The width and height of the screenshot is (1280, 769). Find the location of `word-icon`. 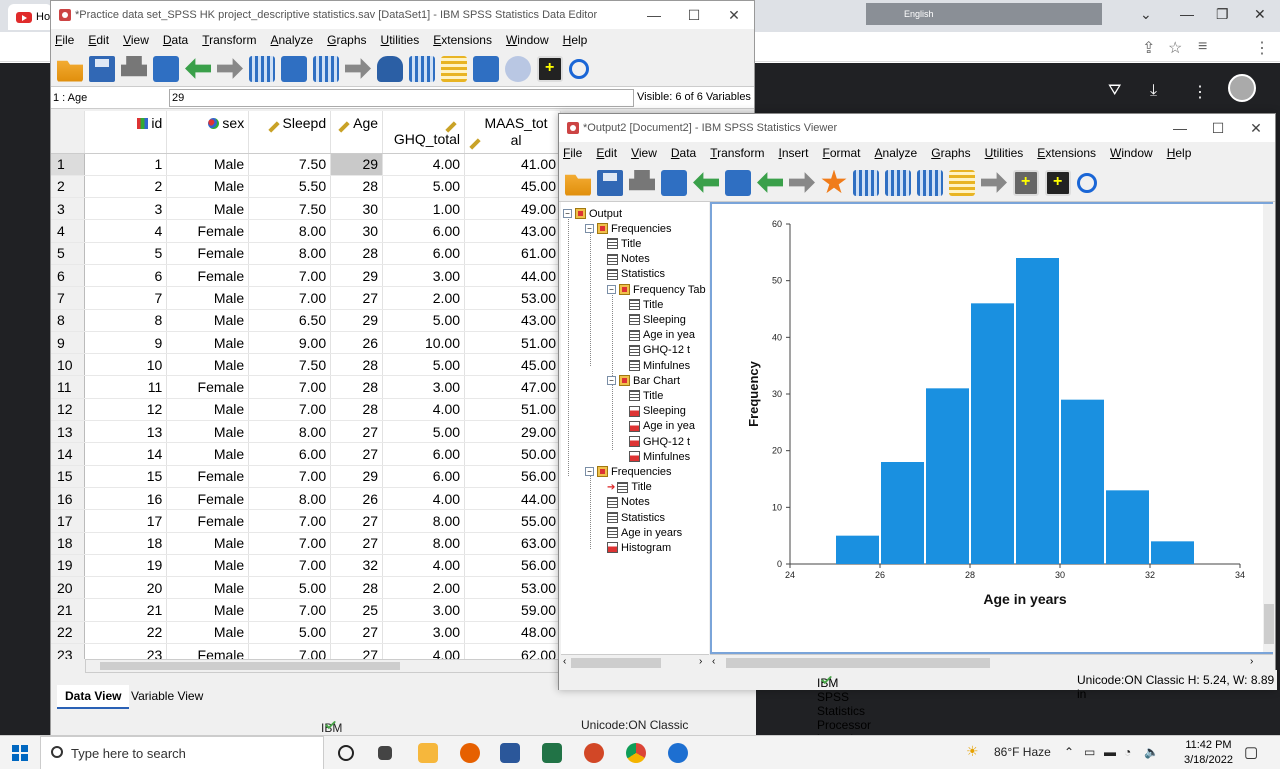

word-icon is located at coordinates (510, 753).